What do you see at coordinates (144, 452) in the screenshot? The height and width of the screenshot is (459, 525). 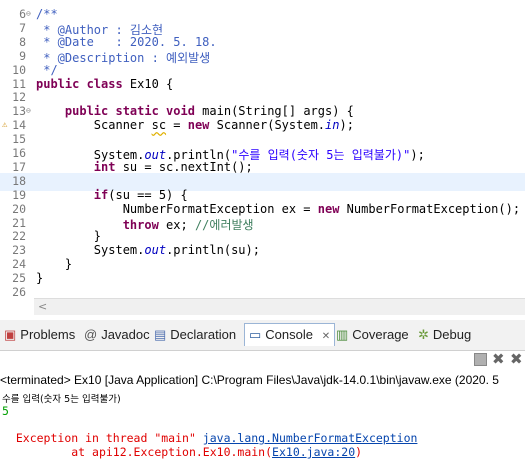 I see `trace-prefix: at api12.Exception.Ex10.main(` at bounding box center [144, 452].